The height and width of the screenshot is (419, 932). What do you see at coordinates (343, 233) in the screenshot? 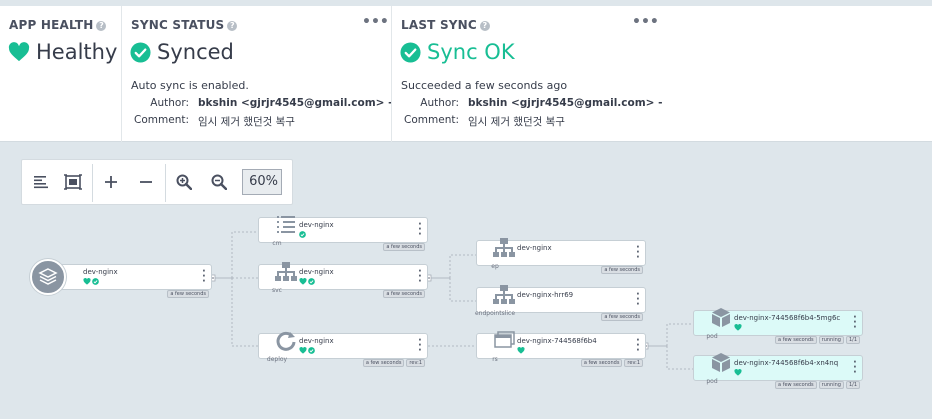
I see `resource-node-cm: cm dev-nginx · · · a few seconds` at bounding box center [343, 233].